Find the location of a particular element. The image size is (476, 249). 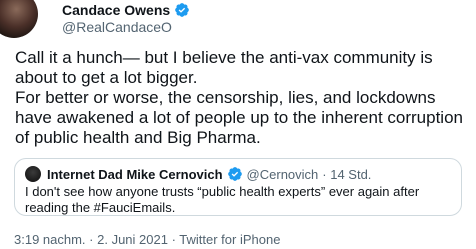

tweet-client: · Twitter for iPhone is located at coordinates (226, 239).